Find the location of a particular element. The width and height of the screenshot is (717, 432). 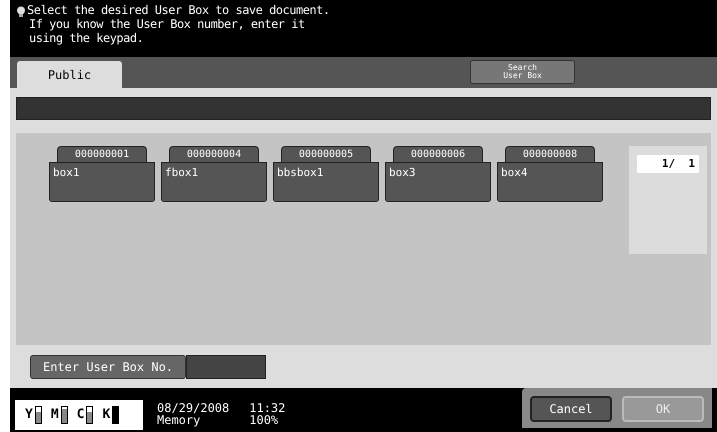

toner-label: M is located at coordinates (54, 415).